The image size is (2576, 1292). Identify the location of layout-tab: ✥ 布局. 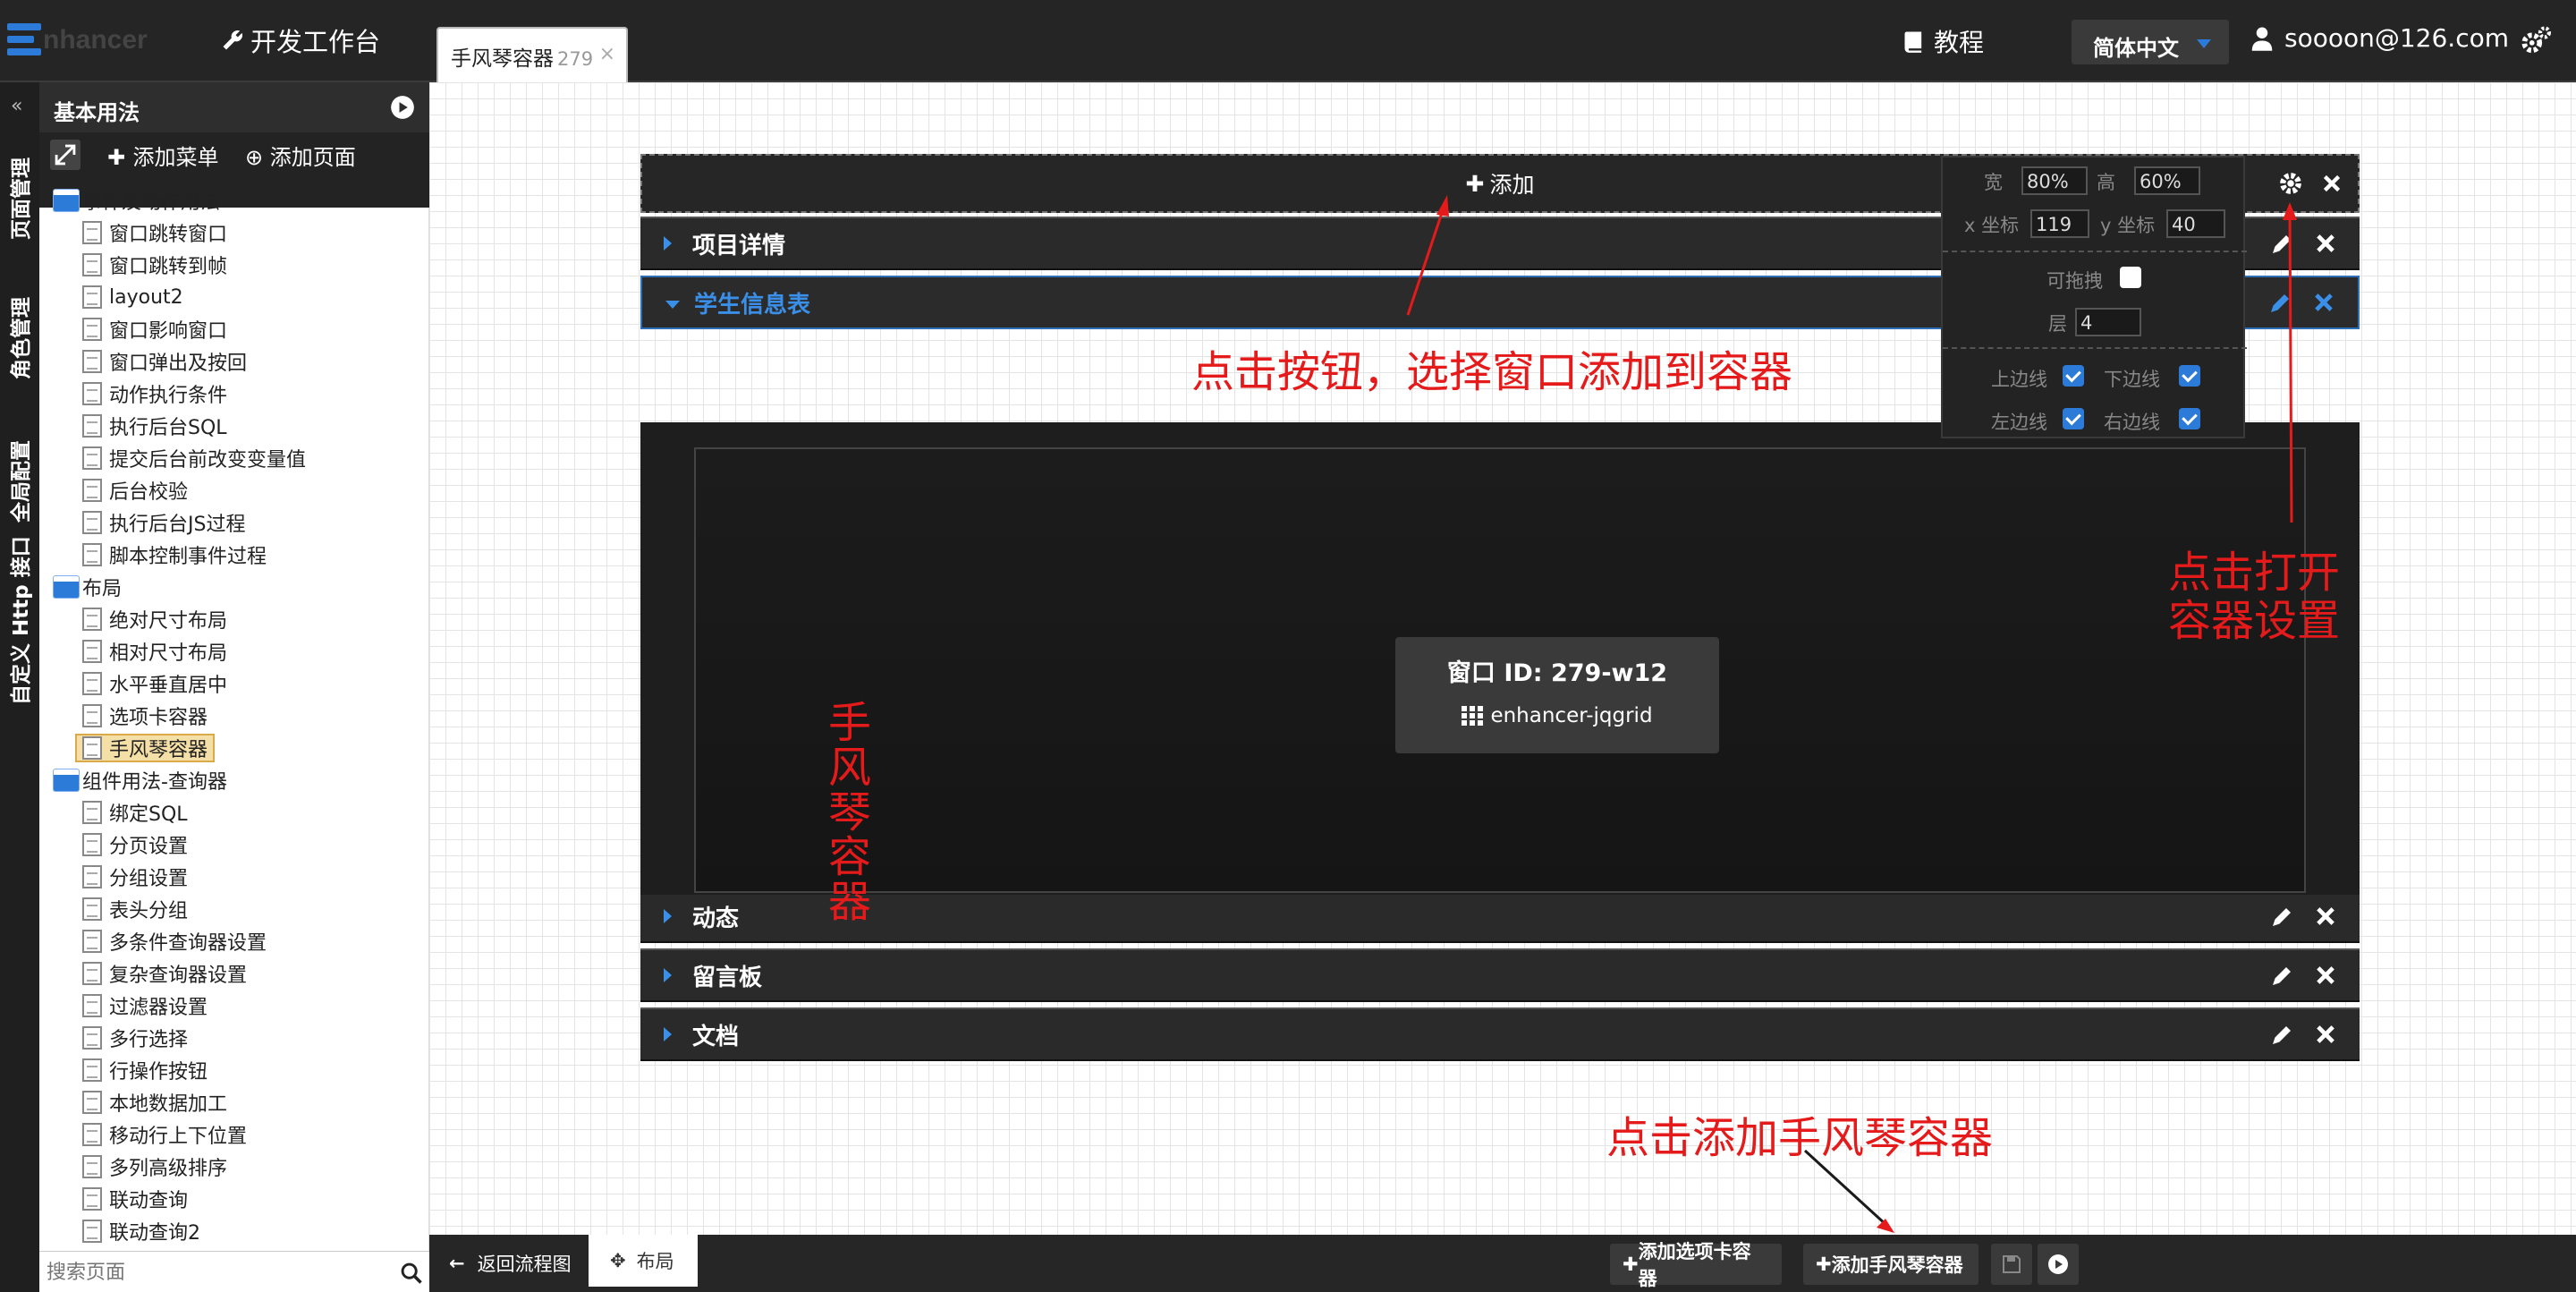
(643, 1261).